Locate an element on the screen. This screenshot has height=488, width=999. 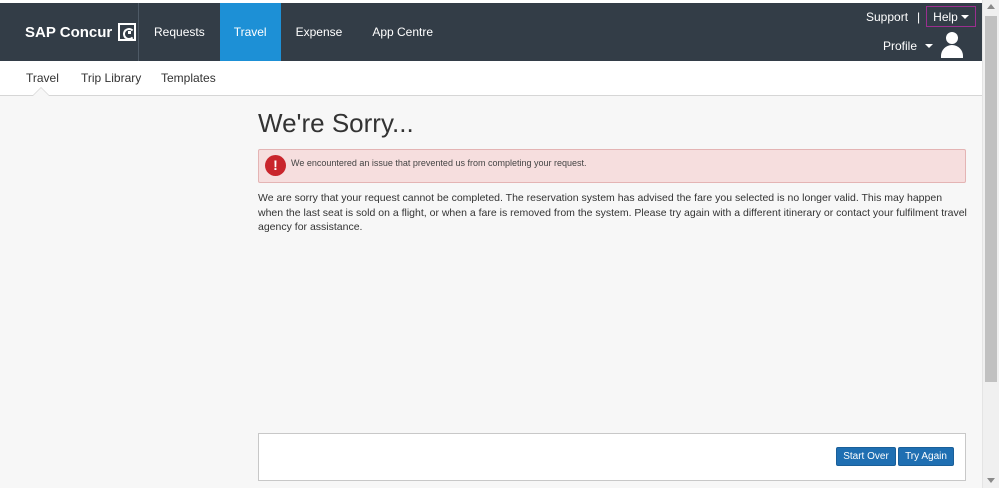
concur-logo-icon is located at coordinates (127, 32).